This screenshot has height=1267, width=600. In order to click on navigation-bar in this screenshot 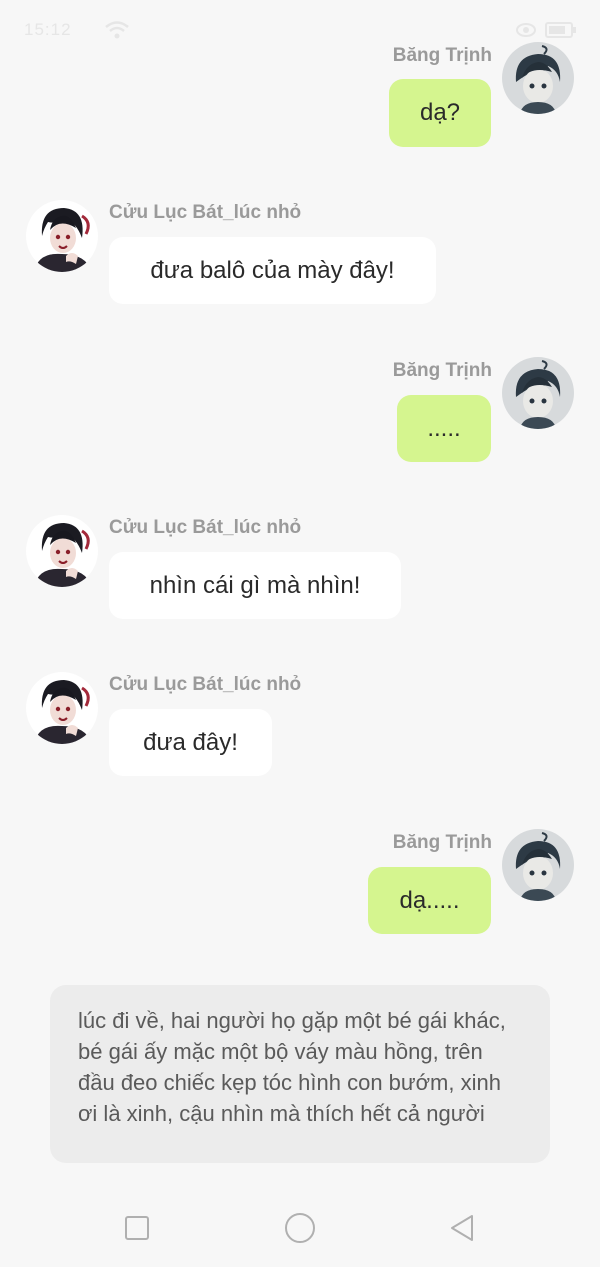, I will do `click(300, 1228)`.